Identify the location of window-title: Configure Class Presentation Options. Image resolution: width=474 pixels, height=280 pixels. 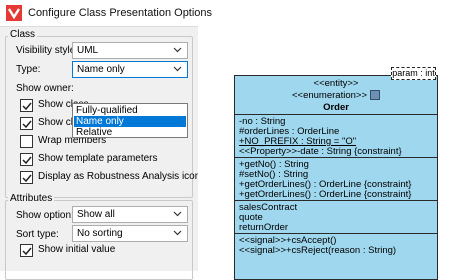
(120, 13).